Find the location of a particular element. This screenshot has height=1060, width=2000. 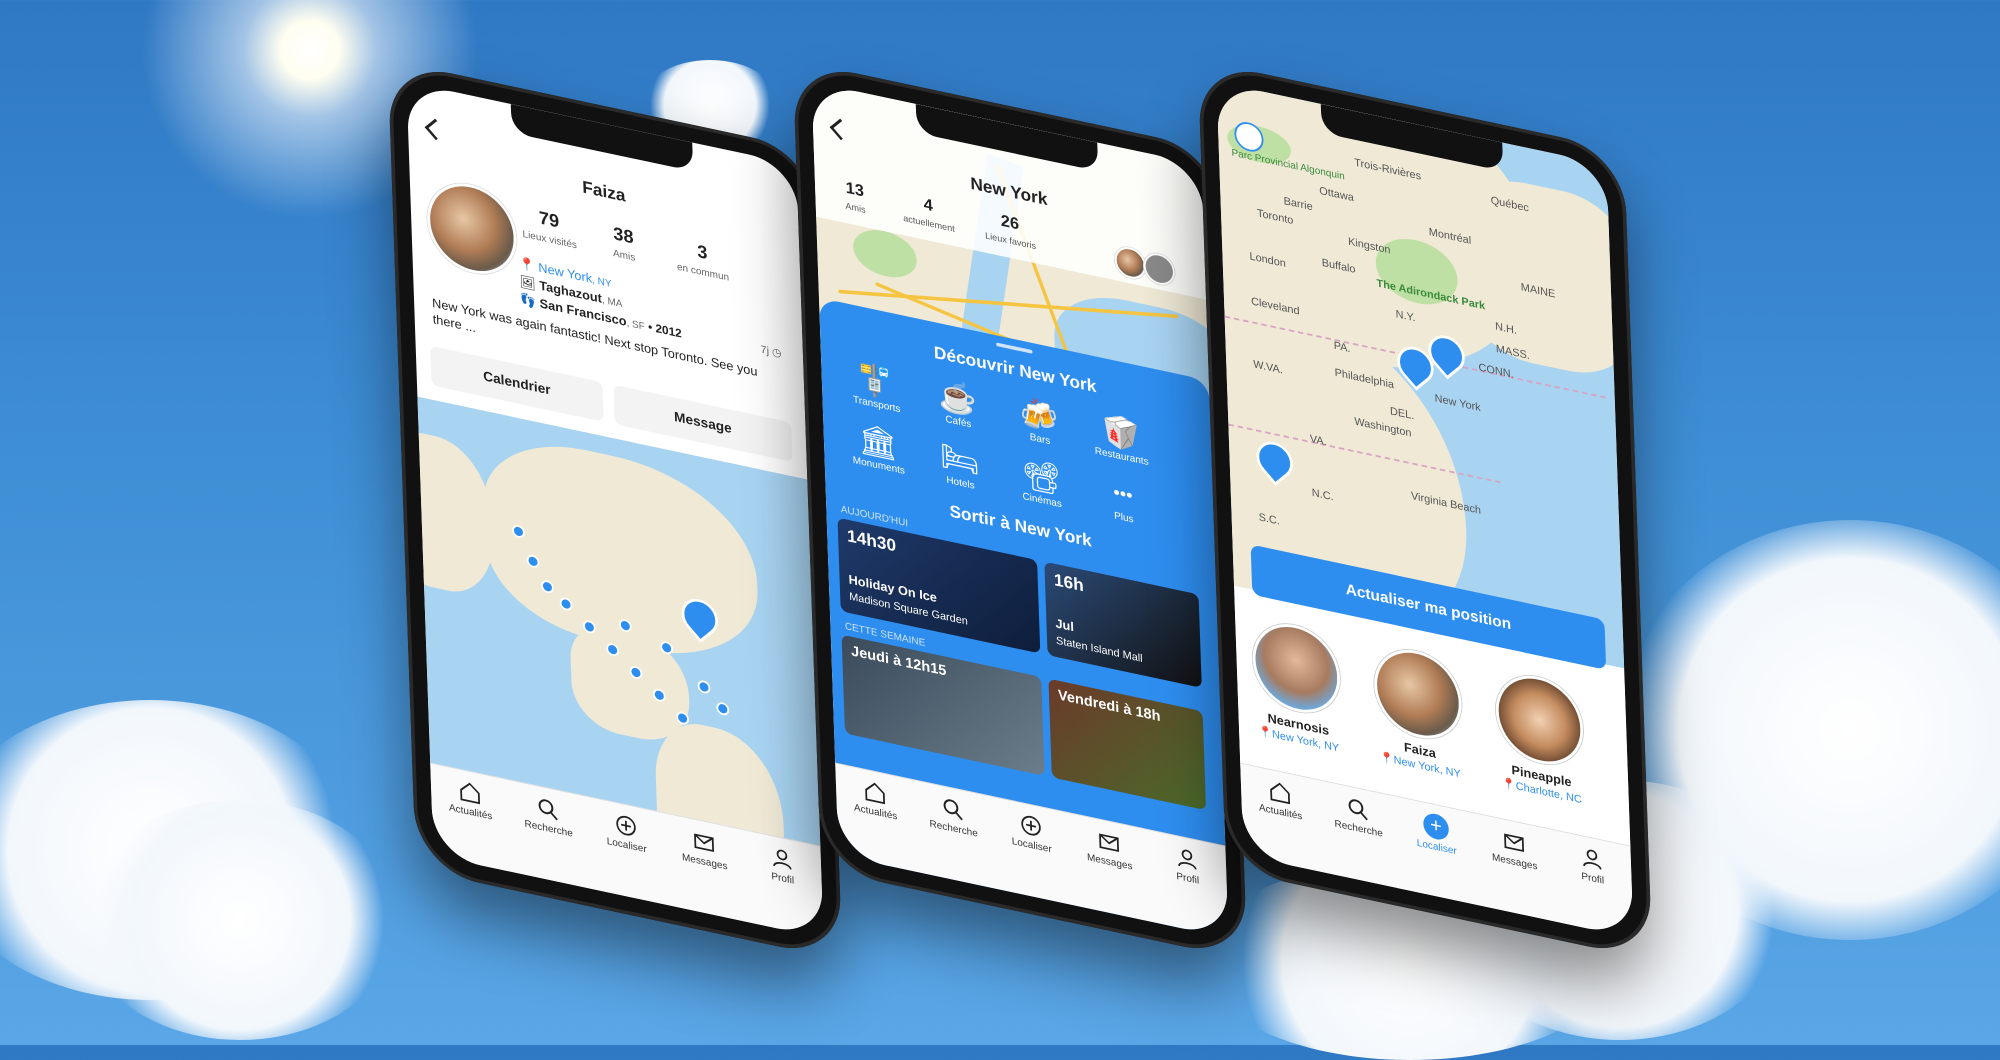

sheet-handle is located at coordinates (1014, 348).